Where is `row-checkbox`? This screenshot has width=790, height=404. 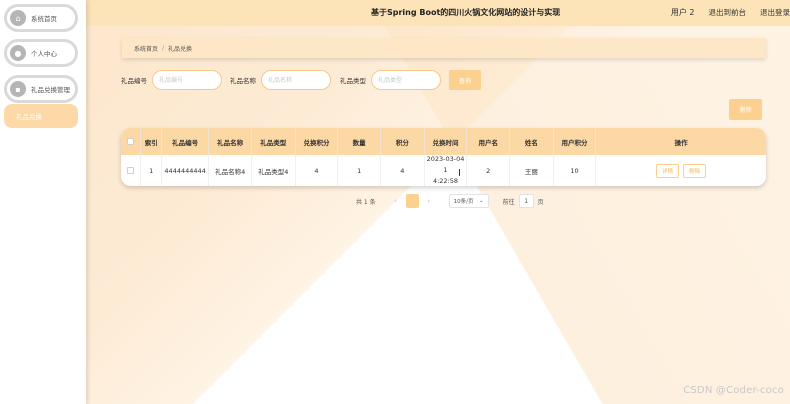 row-checkbox is located at coordinates (131, 170).